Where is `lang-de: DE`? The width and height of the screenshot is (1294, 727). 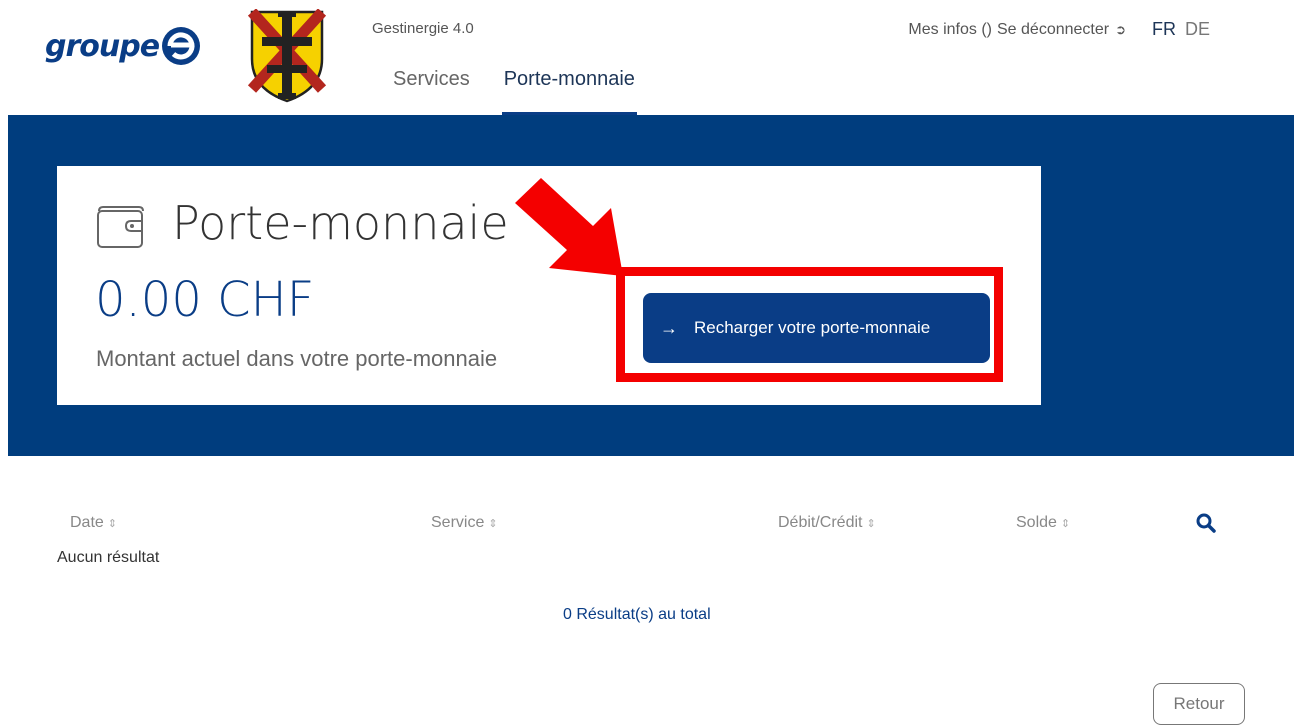
lang-de: DE is located at coordinates (1197, 29).